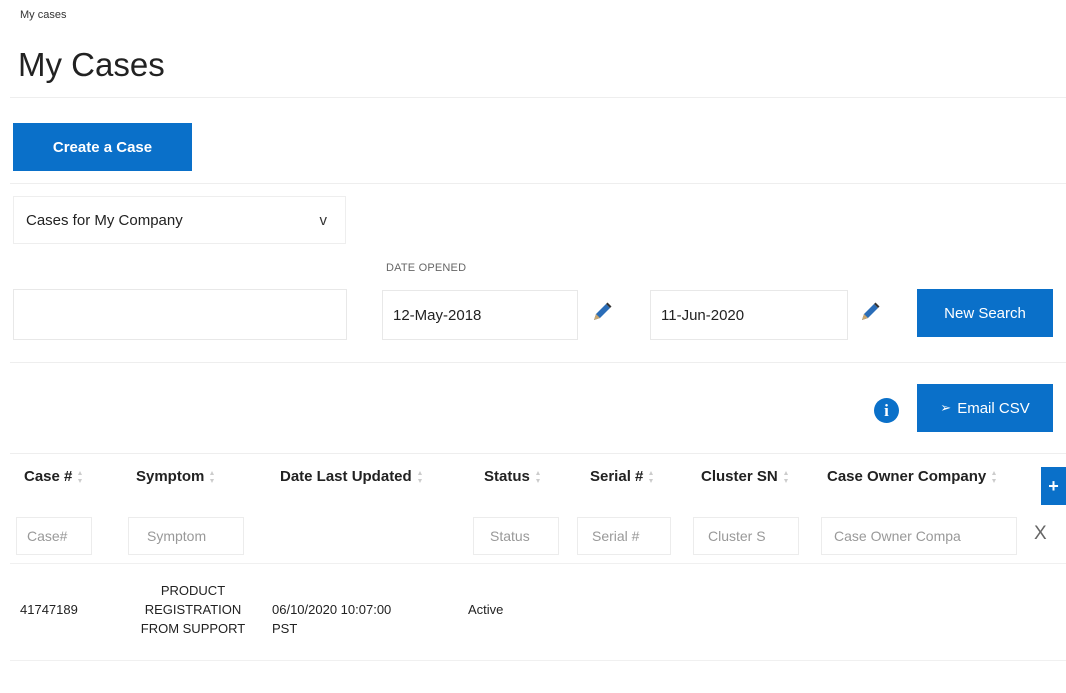 The height and width of the screenshot is (693, 1066). I want to click on add-column-button: +, so click(1053, 486).